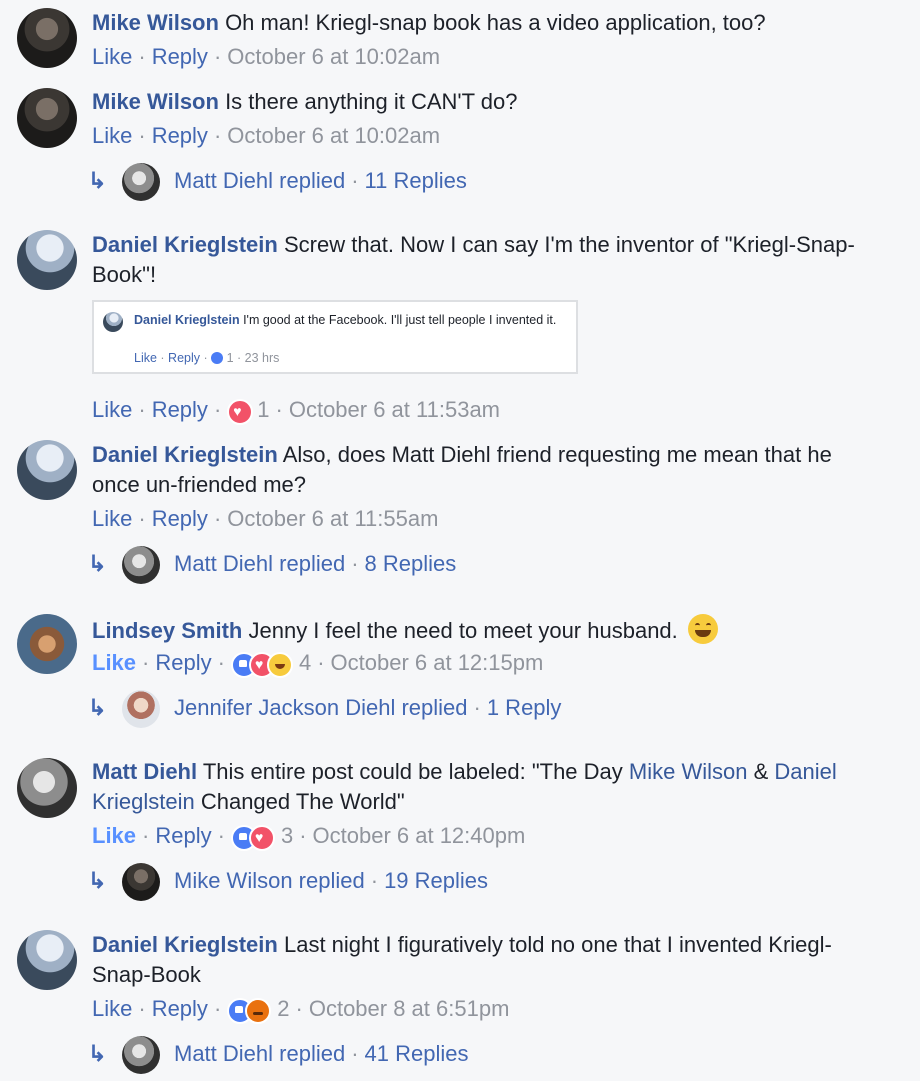 The width and height of the screenshot is (920, 1081). I want to click on quoted-avatar, so click(113, 322).